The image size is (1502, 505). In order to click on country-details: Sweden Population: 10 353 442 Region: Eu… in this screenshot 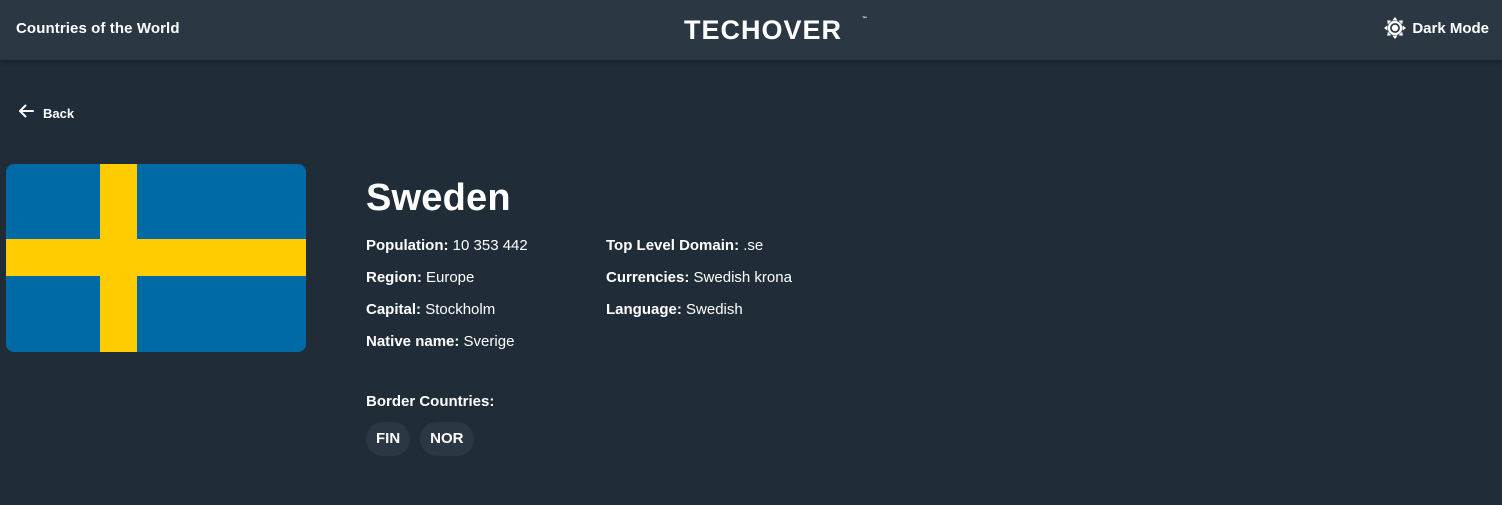, I will do `click(579, 263)`.